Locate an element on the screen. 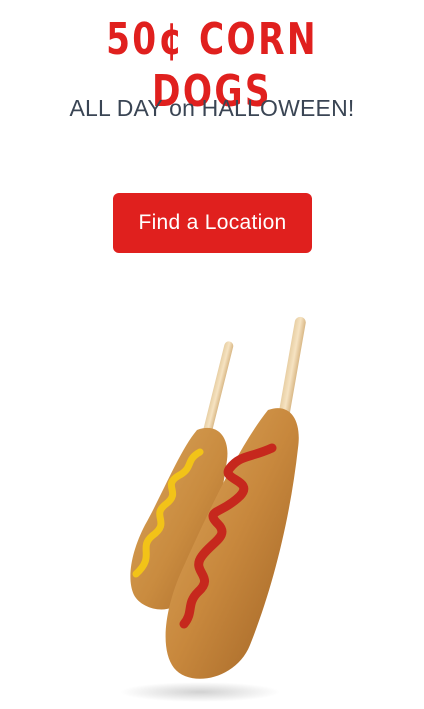 Image resolution: width=424 pixels, height=709 pixels. find-location-label: Find a Location is located at coordinates (212, 222).